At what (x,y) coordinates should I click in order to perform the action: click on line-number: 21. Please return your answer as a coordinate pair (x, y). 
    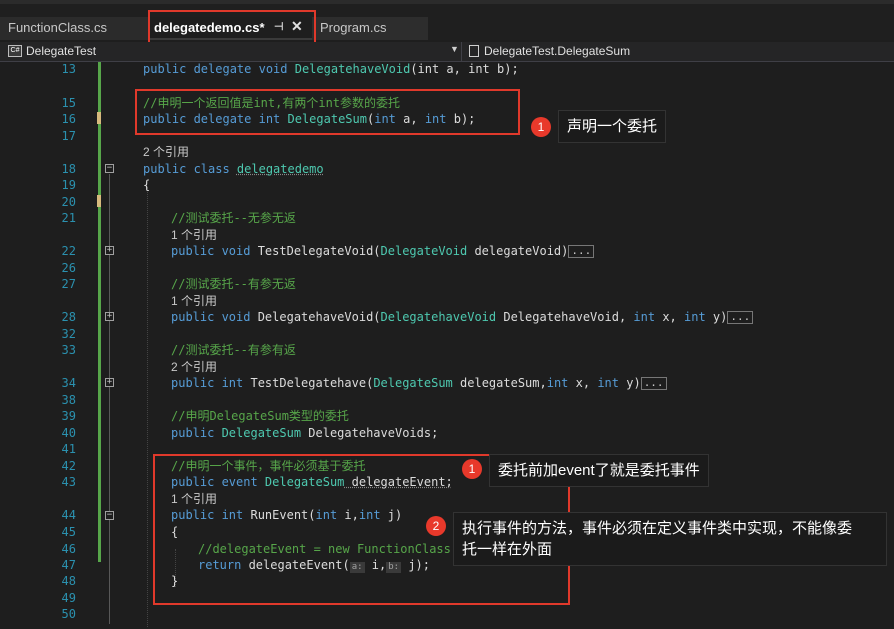
    Looking at the image, I should click on (68, 218).